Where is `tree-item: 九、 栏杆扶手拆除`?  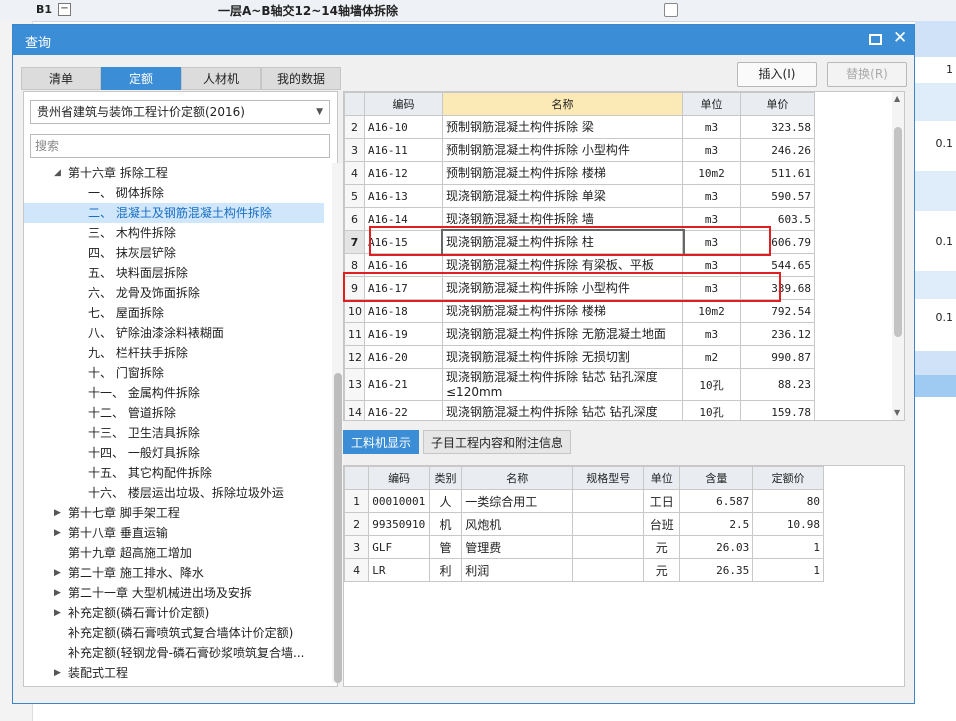 tree-item: 九、 栏杆扶手拆除 is located at coordinates (174, 353).